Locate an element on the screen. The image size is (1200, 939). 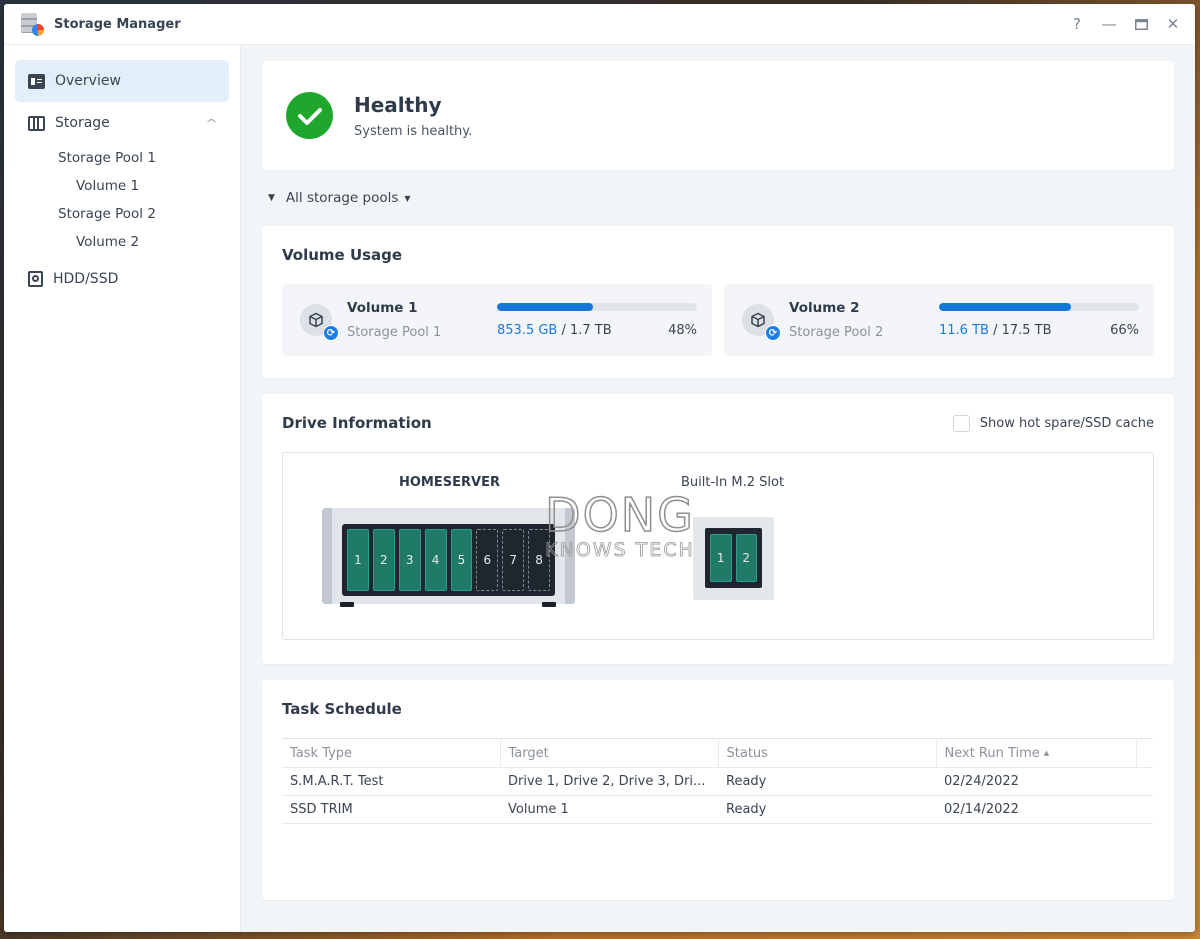
sidebar-item-label: HDD/SSD is located at coordinates (86, 279).